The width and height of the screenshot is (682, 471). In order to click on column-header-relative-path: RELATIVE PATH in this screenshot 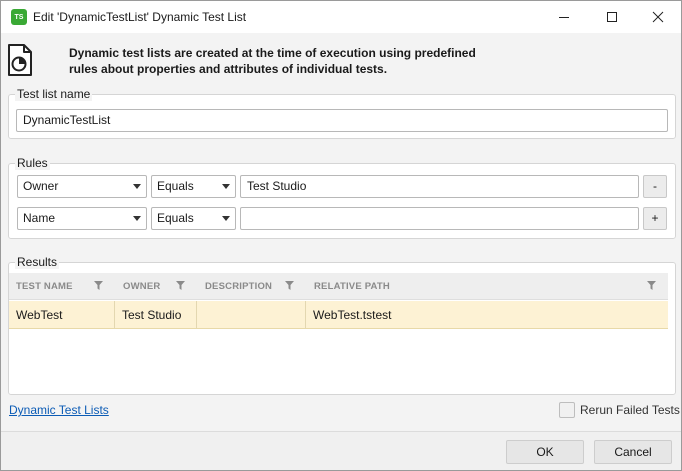, I will do `click(477, 286)`.